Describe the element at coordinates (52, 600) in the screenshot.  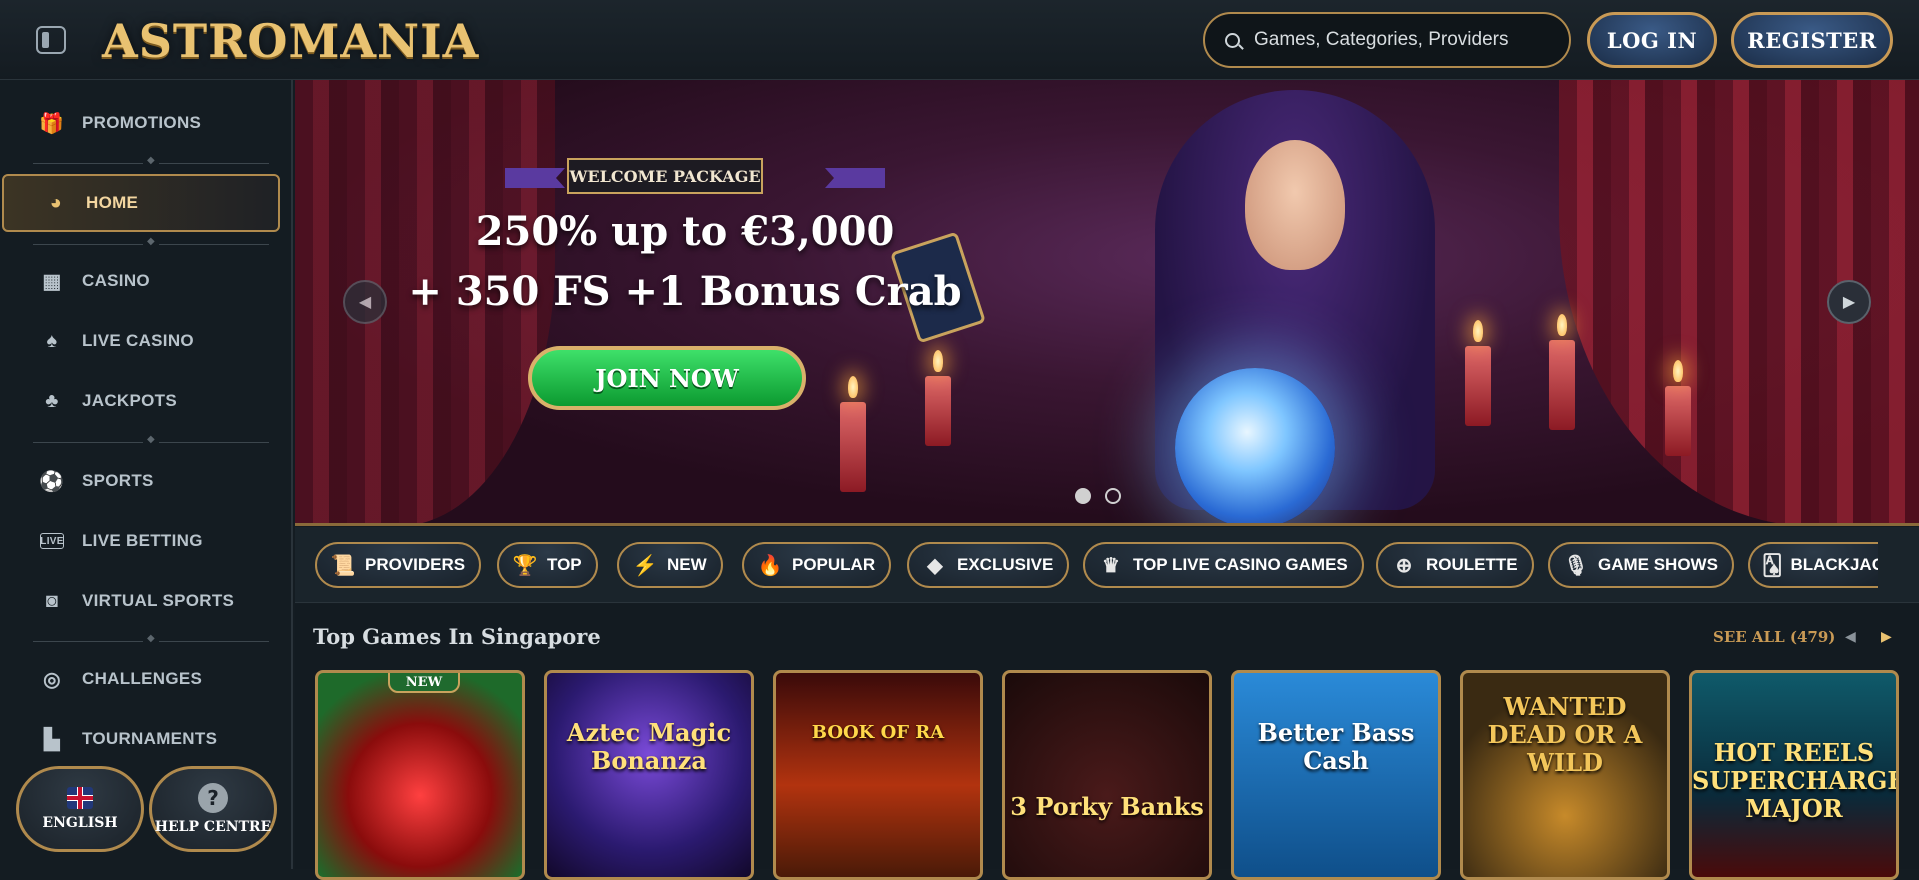
I see `virtual-ball-icon: ◙` at that location.